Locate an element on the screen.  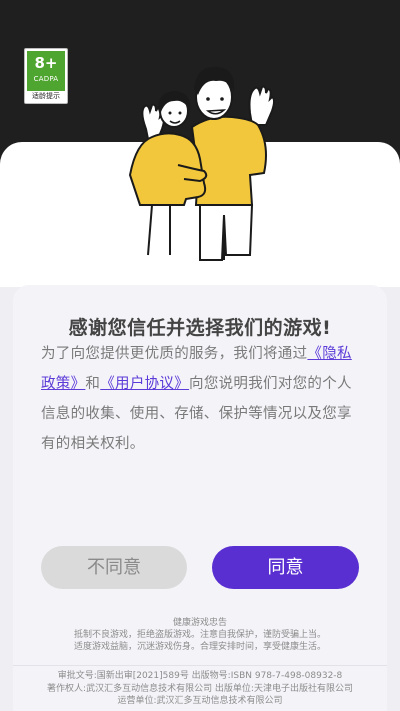
dialog-message-and: 和 is located at coordinates (93, 384).